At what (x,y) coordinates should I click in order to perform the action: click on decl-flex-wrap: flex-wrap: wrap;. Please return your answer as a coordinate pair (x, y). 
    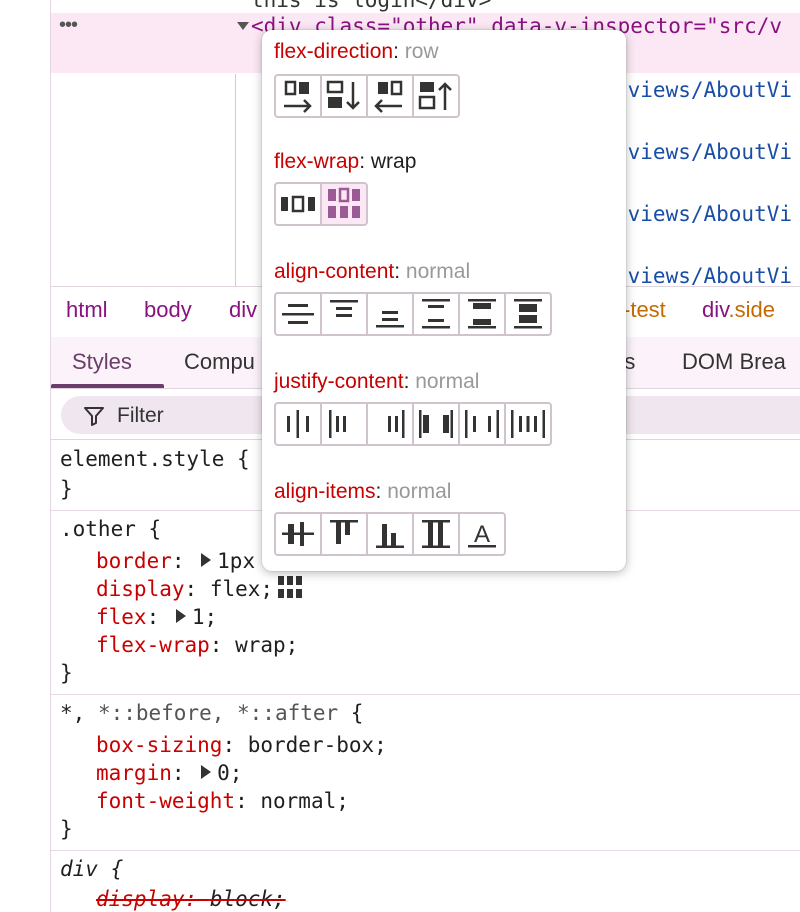
    Looking at the image, I should click on (197, 645).